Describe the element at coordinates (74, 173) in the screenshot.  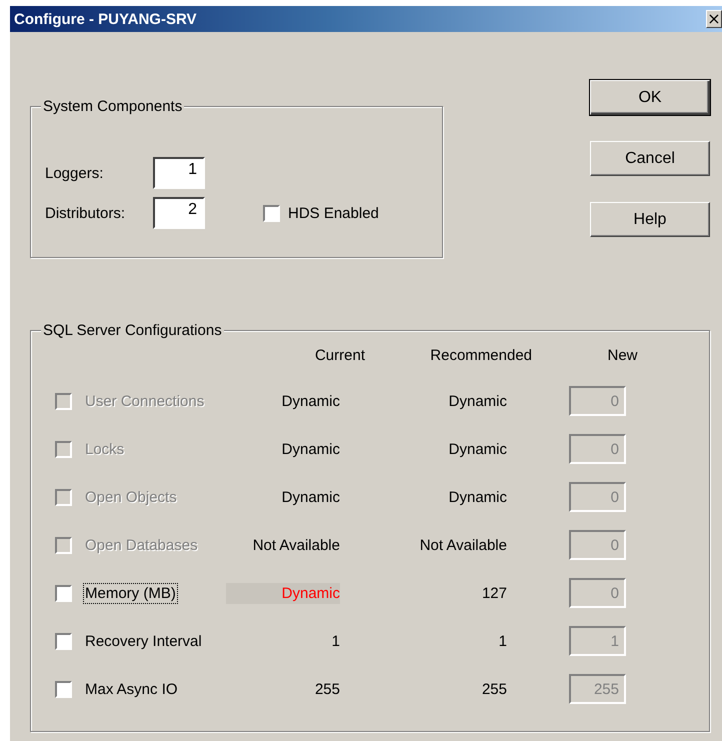
I see `field-label: Loggers:` at that location.